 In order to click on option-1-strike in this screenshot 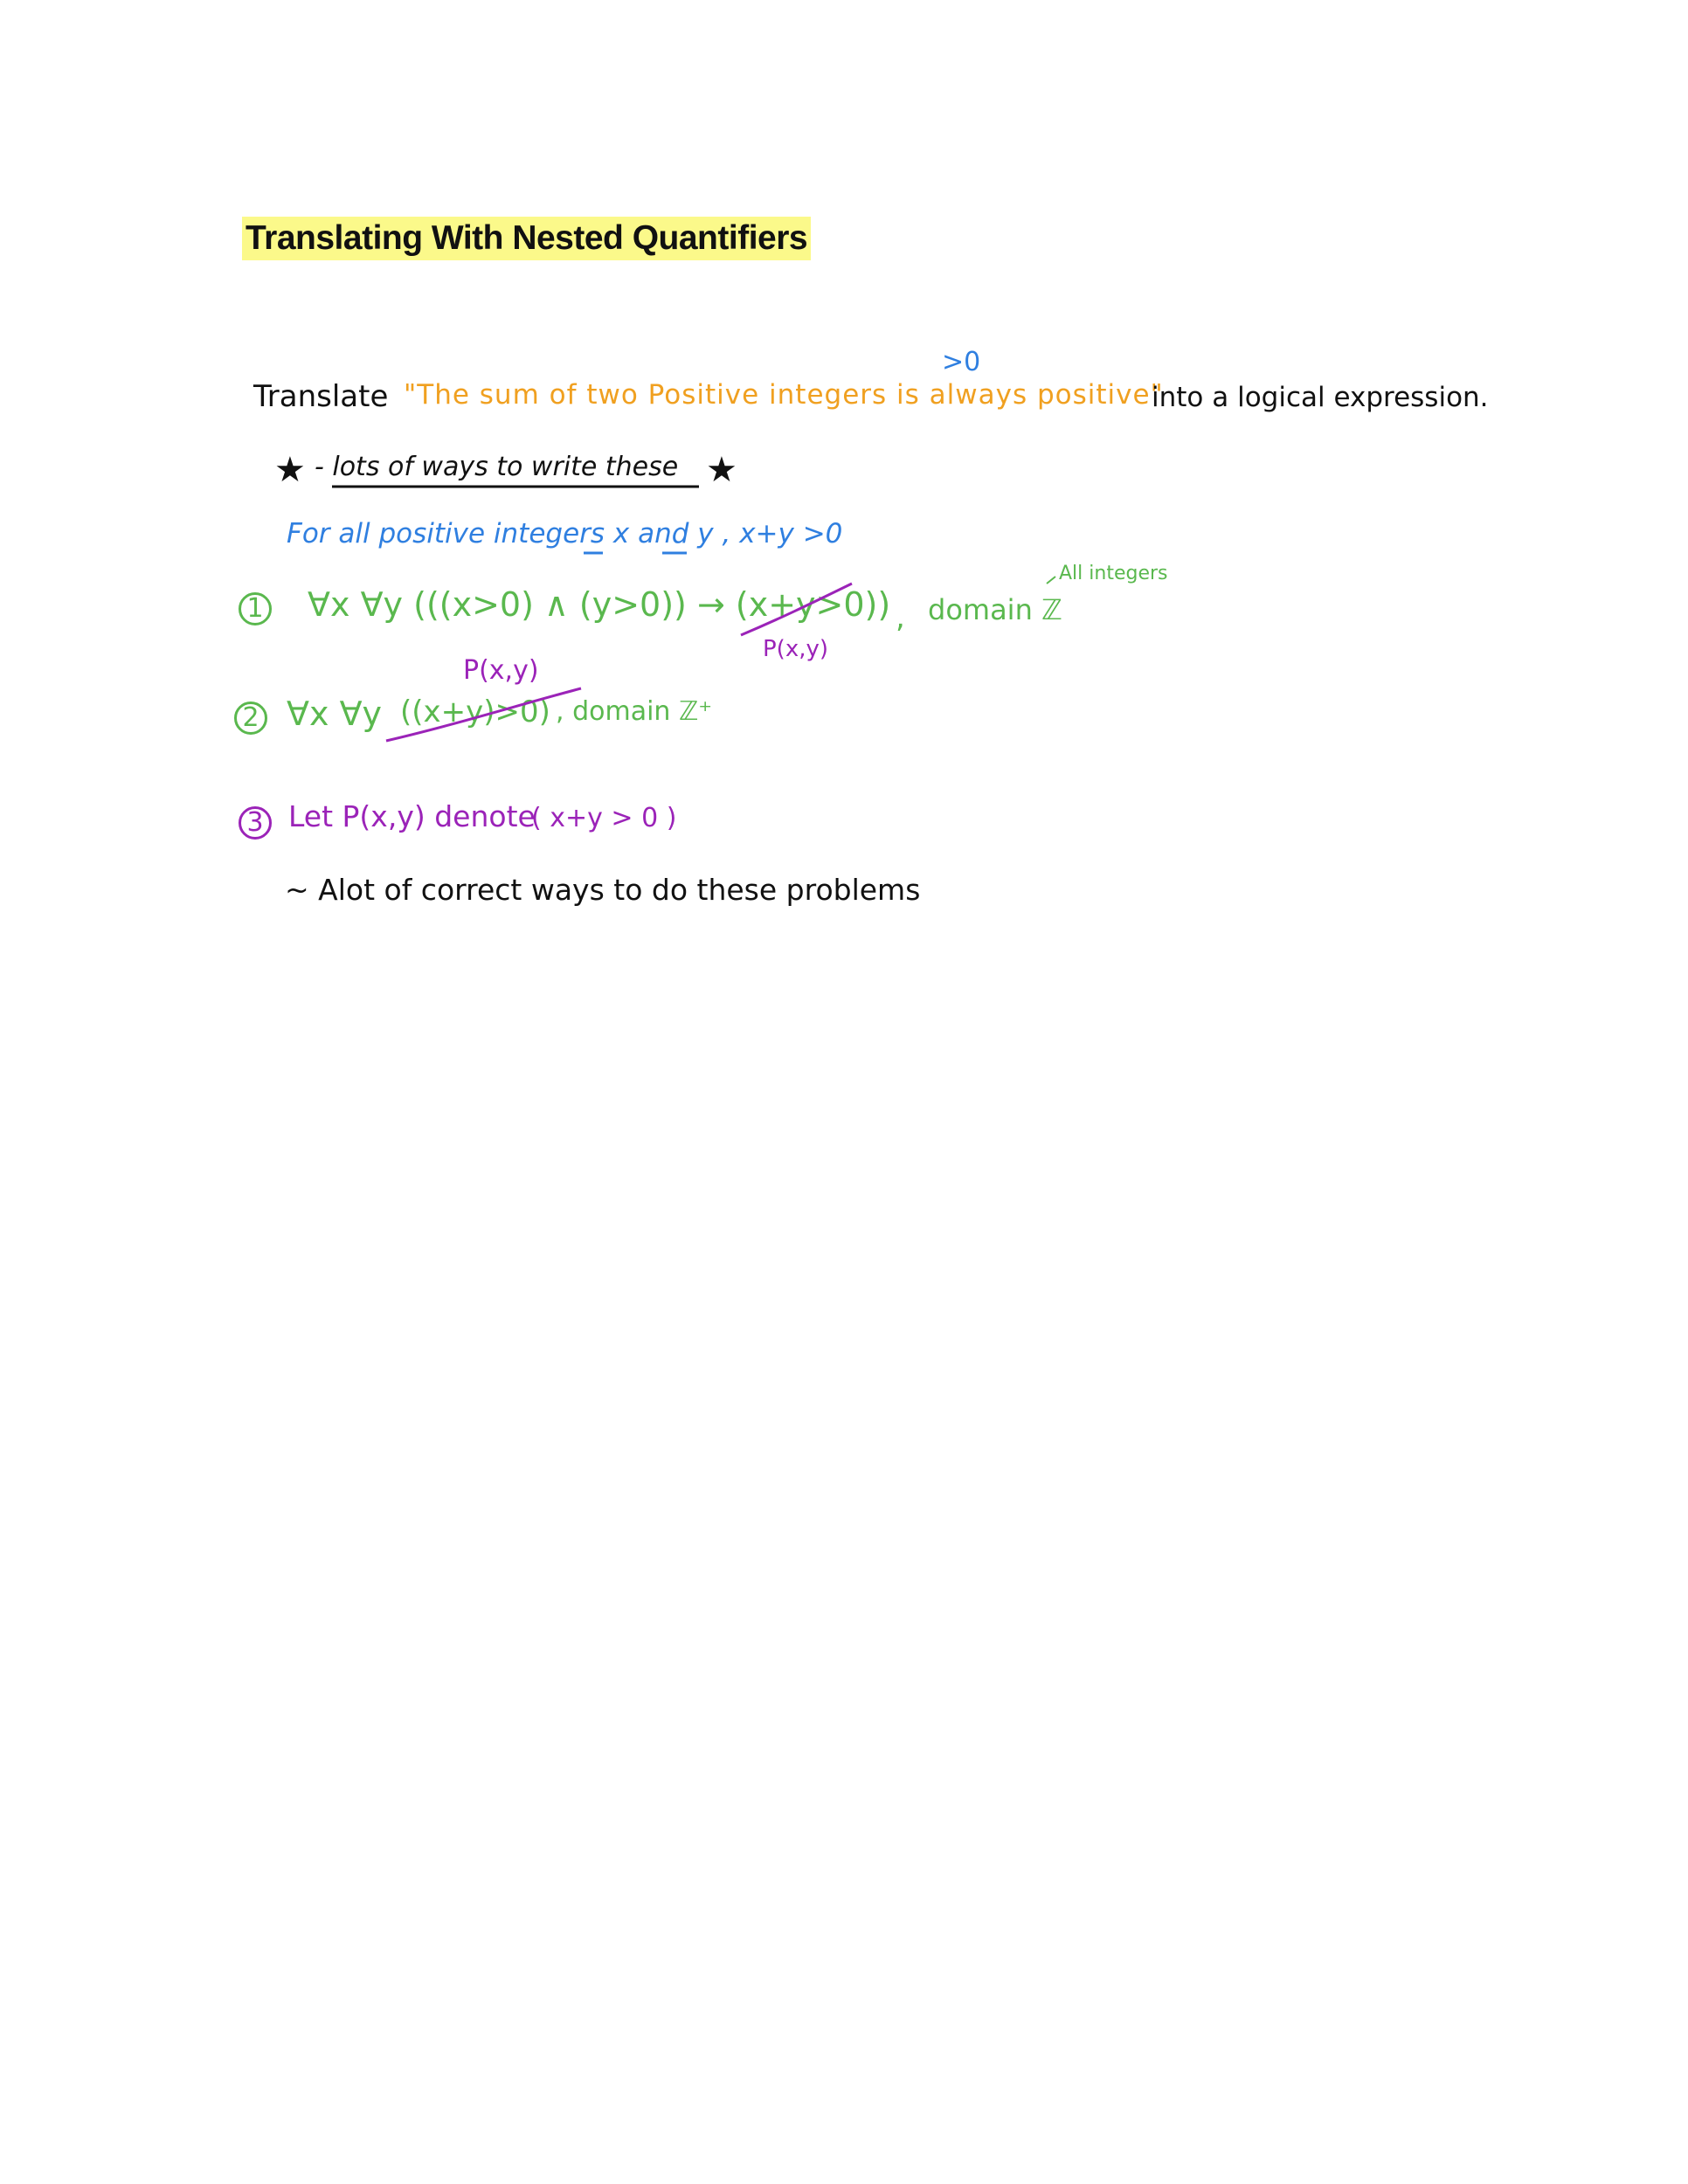, I will do `click(796, 609)`.